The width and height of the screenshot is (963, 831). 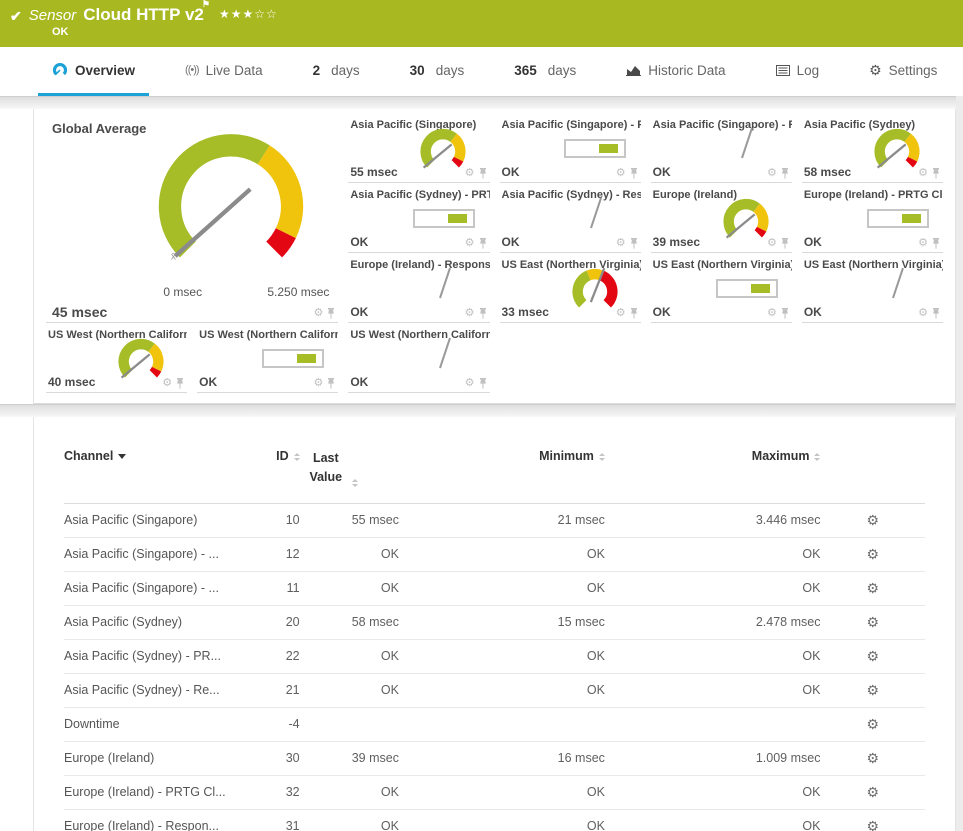 I want to click on channel-mini-panel: Europe (Ireland) 39 msec ⚙, so click(x=721, y=220).